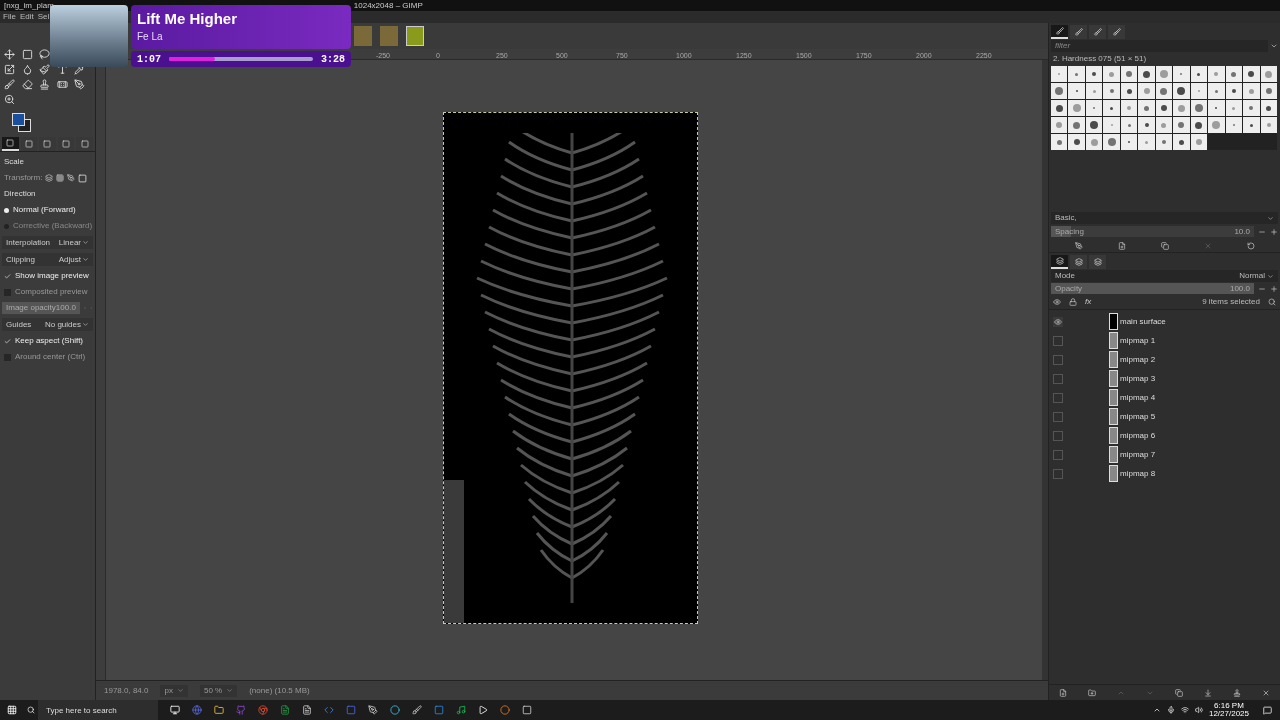 This screenshot has height=720, width=1280. I want to click on eye-icon, so click(1057, 302).